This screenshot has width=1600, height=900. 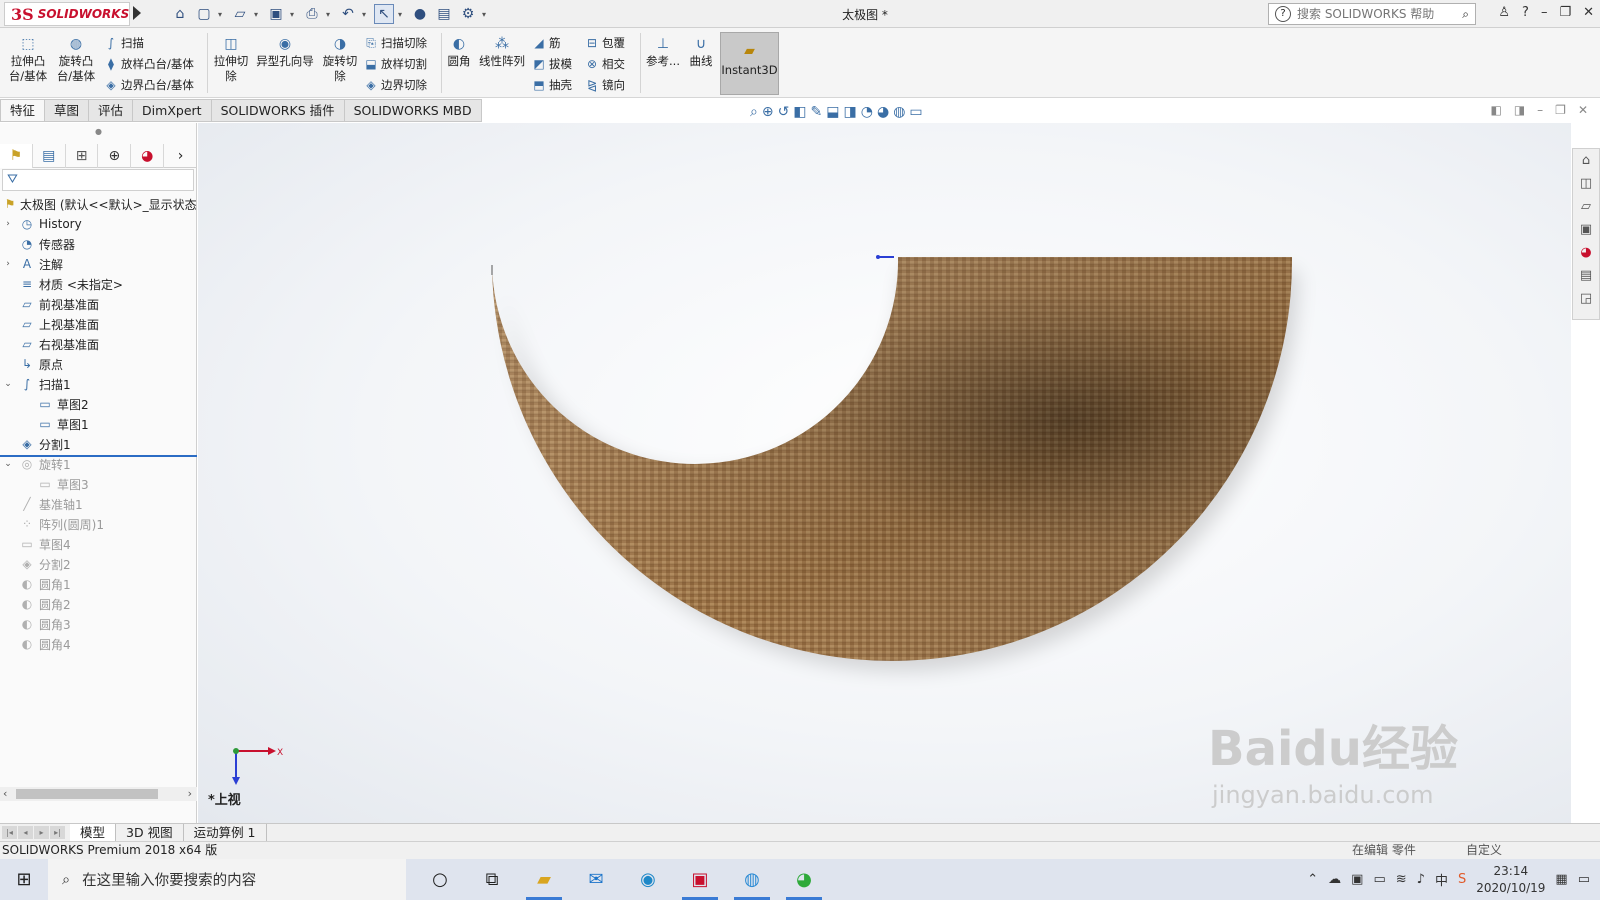 What do you see at coordinates (1283, 14) in the screenshot?
I see `help-question-icon: ?` at bounding box center [1283, 14].